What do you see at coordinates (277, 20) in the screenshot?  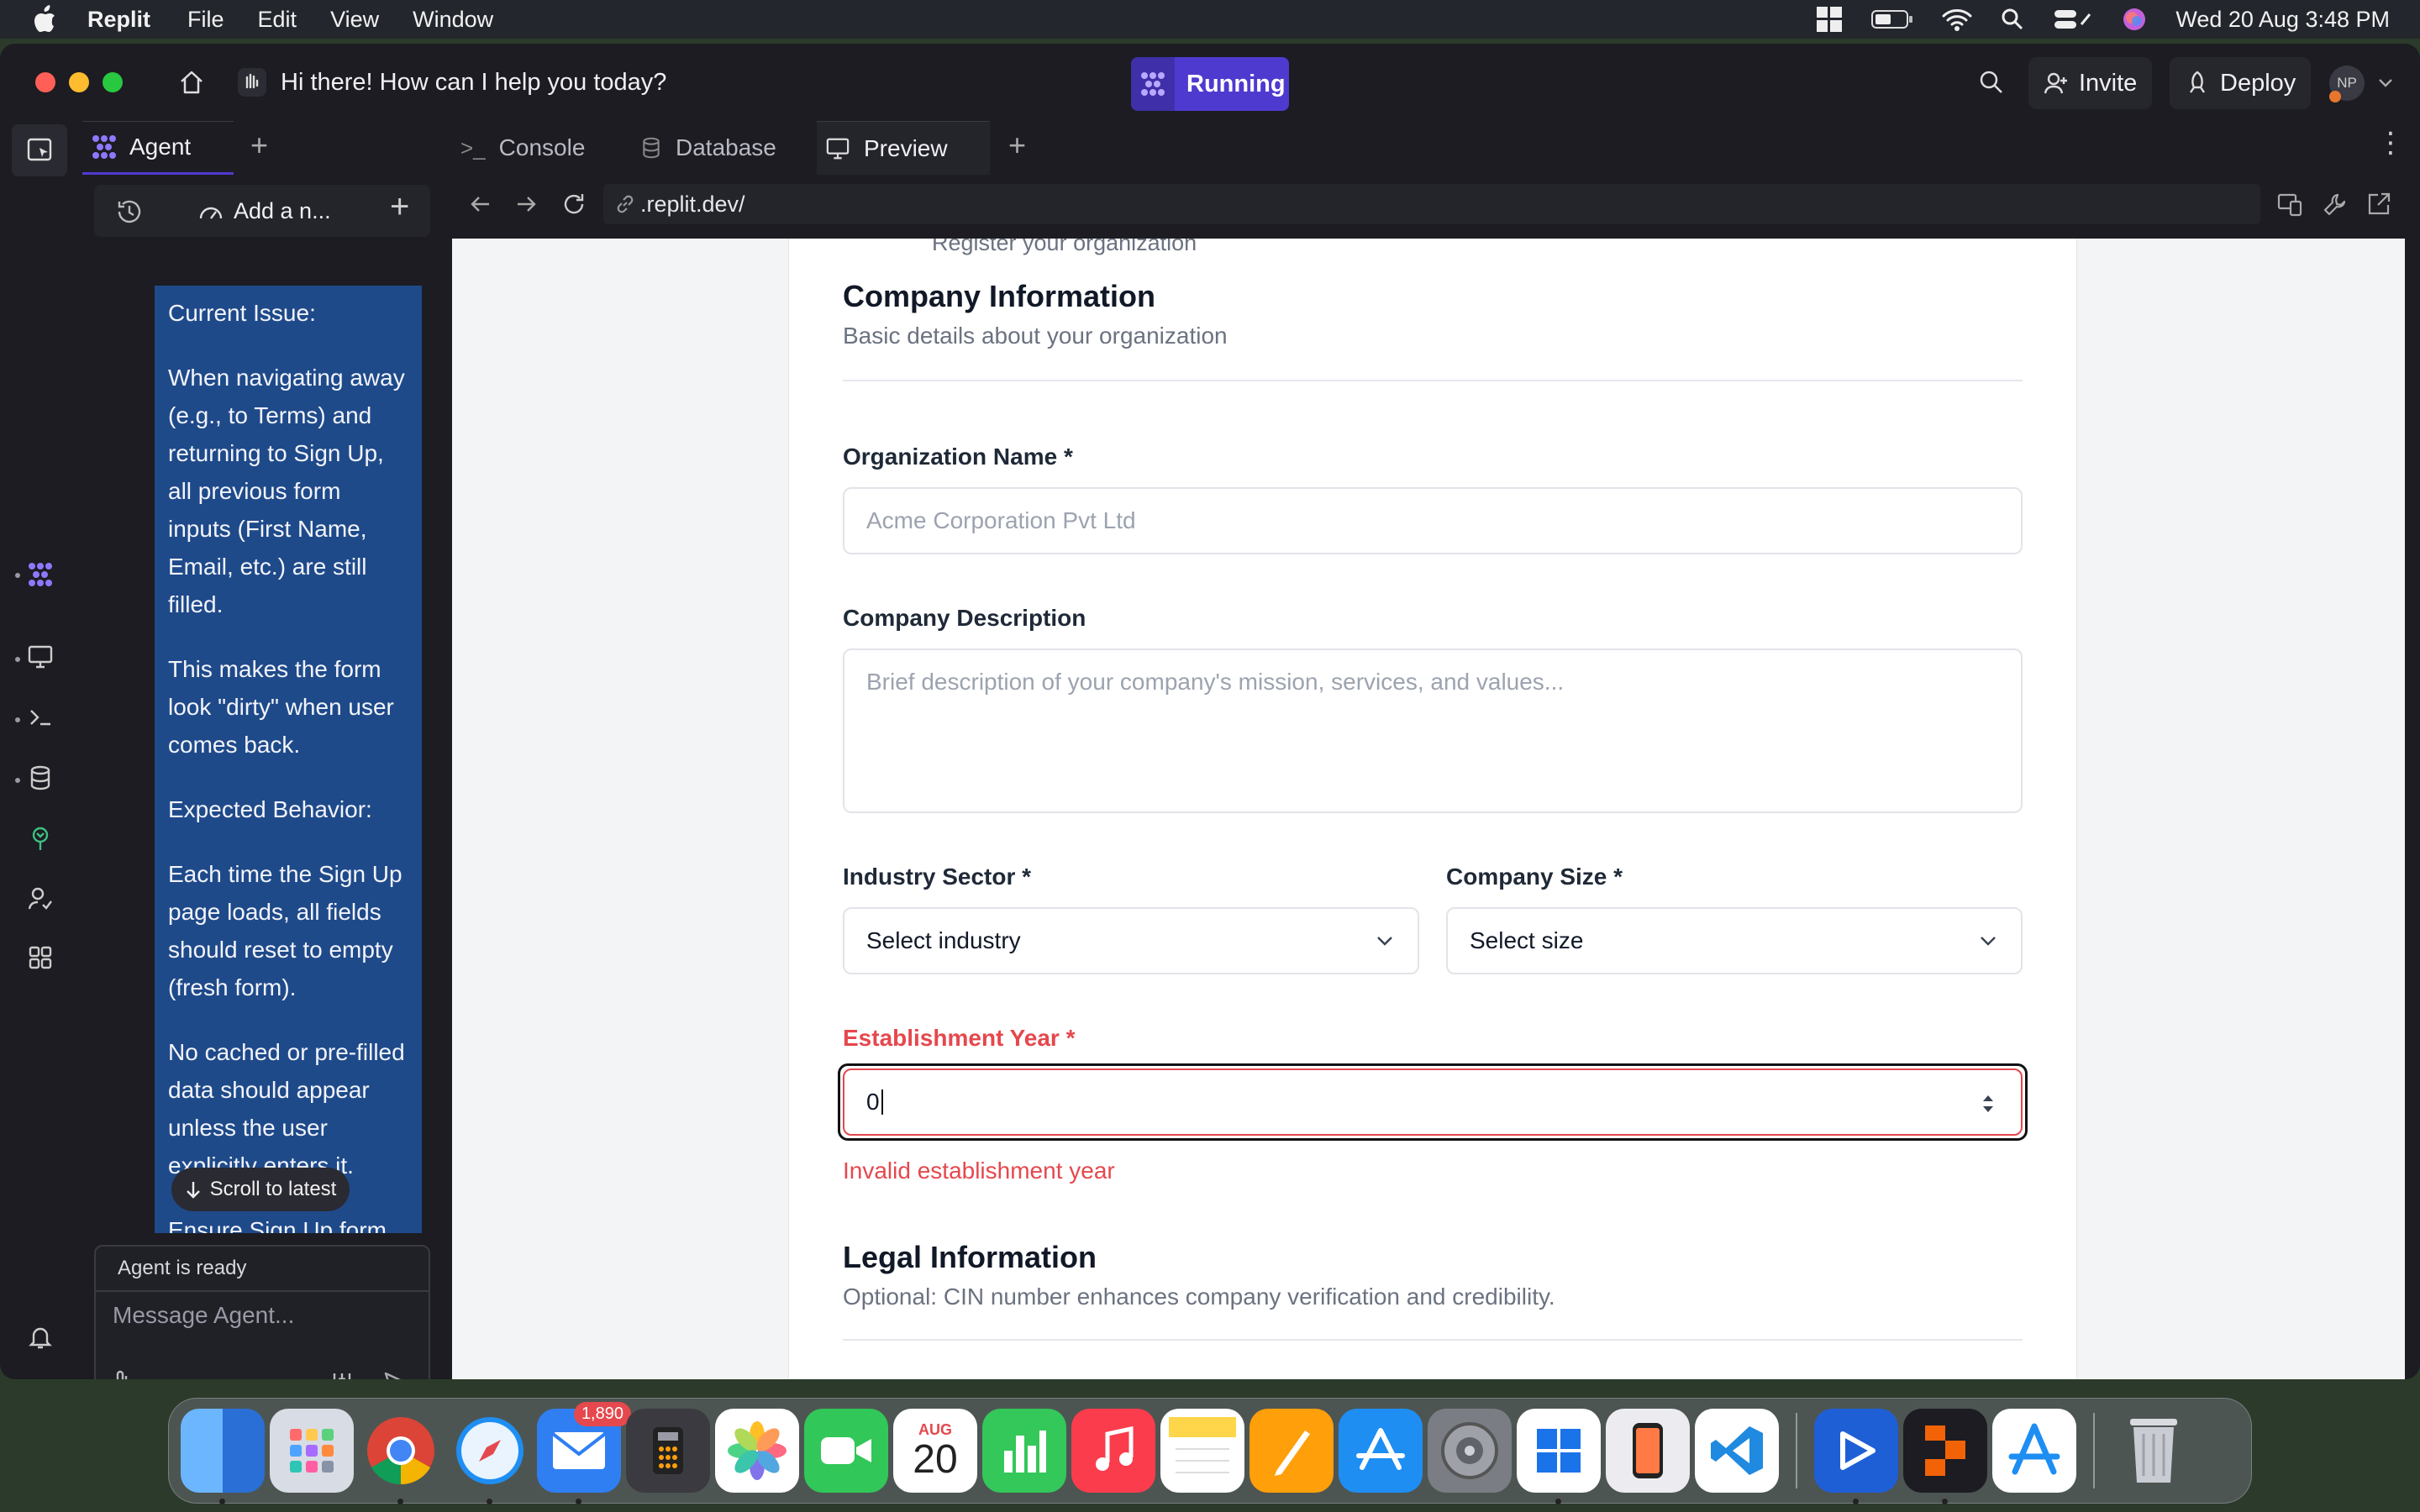 I see `menu-edit: Edit` at bounding box center [277, 20].